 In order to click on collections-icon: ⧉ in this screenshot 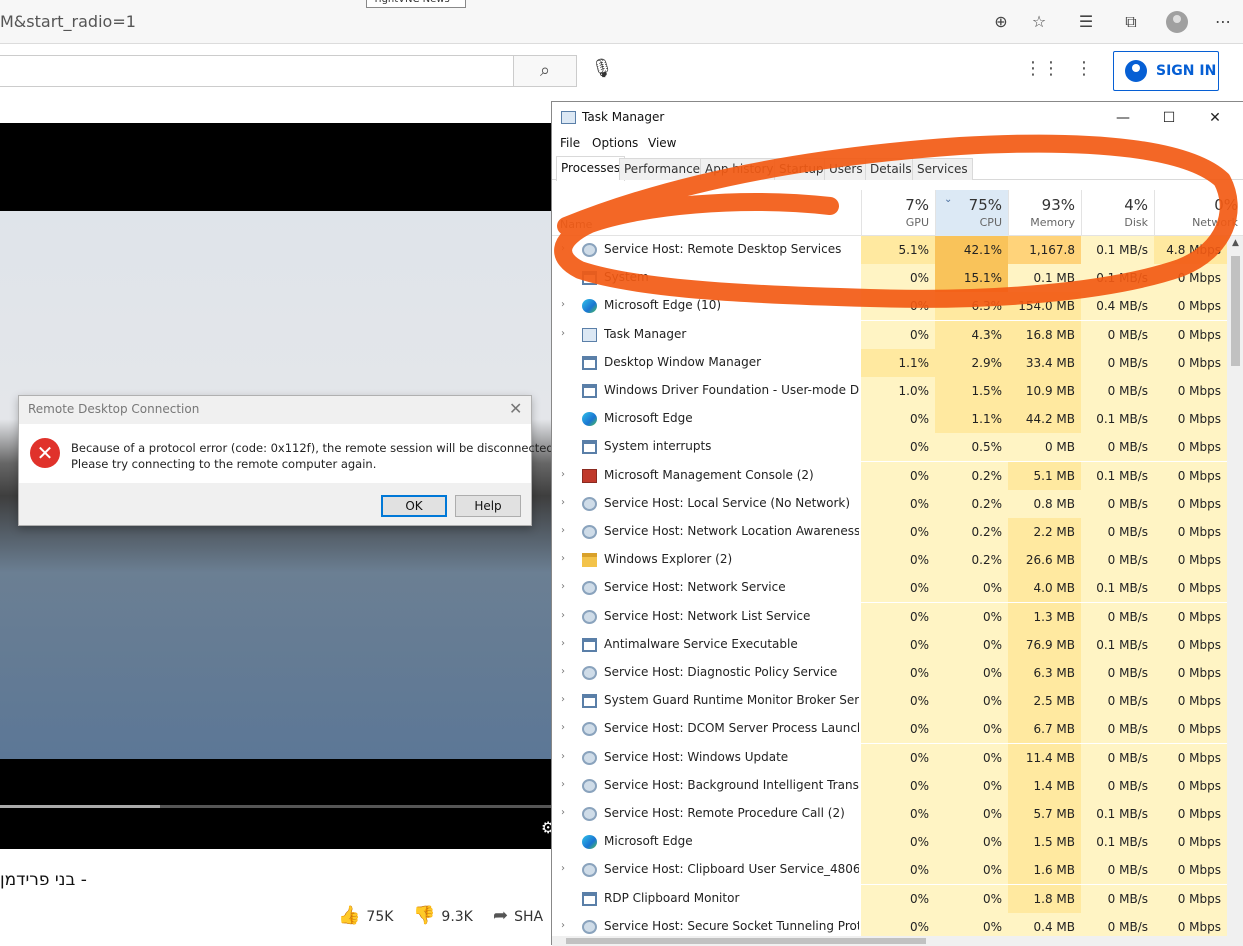, I will do `click(1131, 22)`.